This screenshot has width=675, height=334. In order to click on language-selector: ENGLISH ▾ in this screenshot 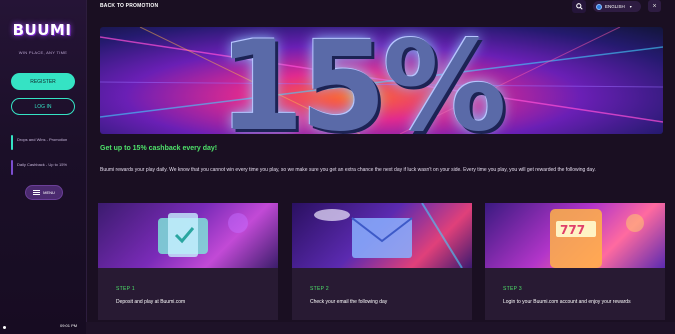, I will do `click(617, 6)`.